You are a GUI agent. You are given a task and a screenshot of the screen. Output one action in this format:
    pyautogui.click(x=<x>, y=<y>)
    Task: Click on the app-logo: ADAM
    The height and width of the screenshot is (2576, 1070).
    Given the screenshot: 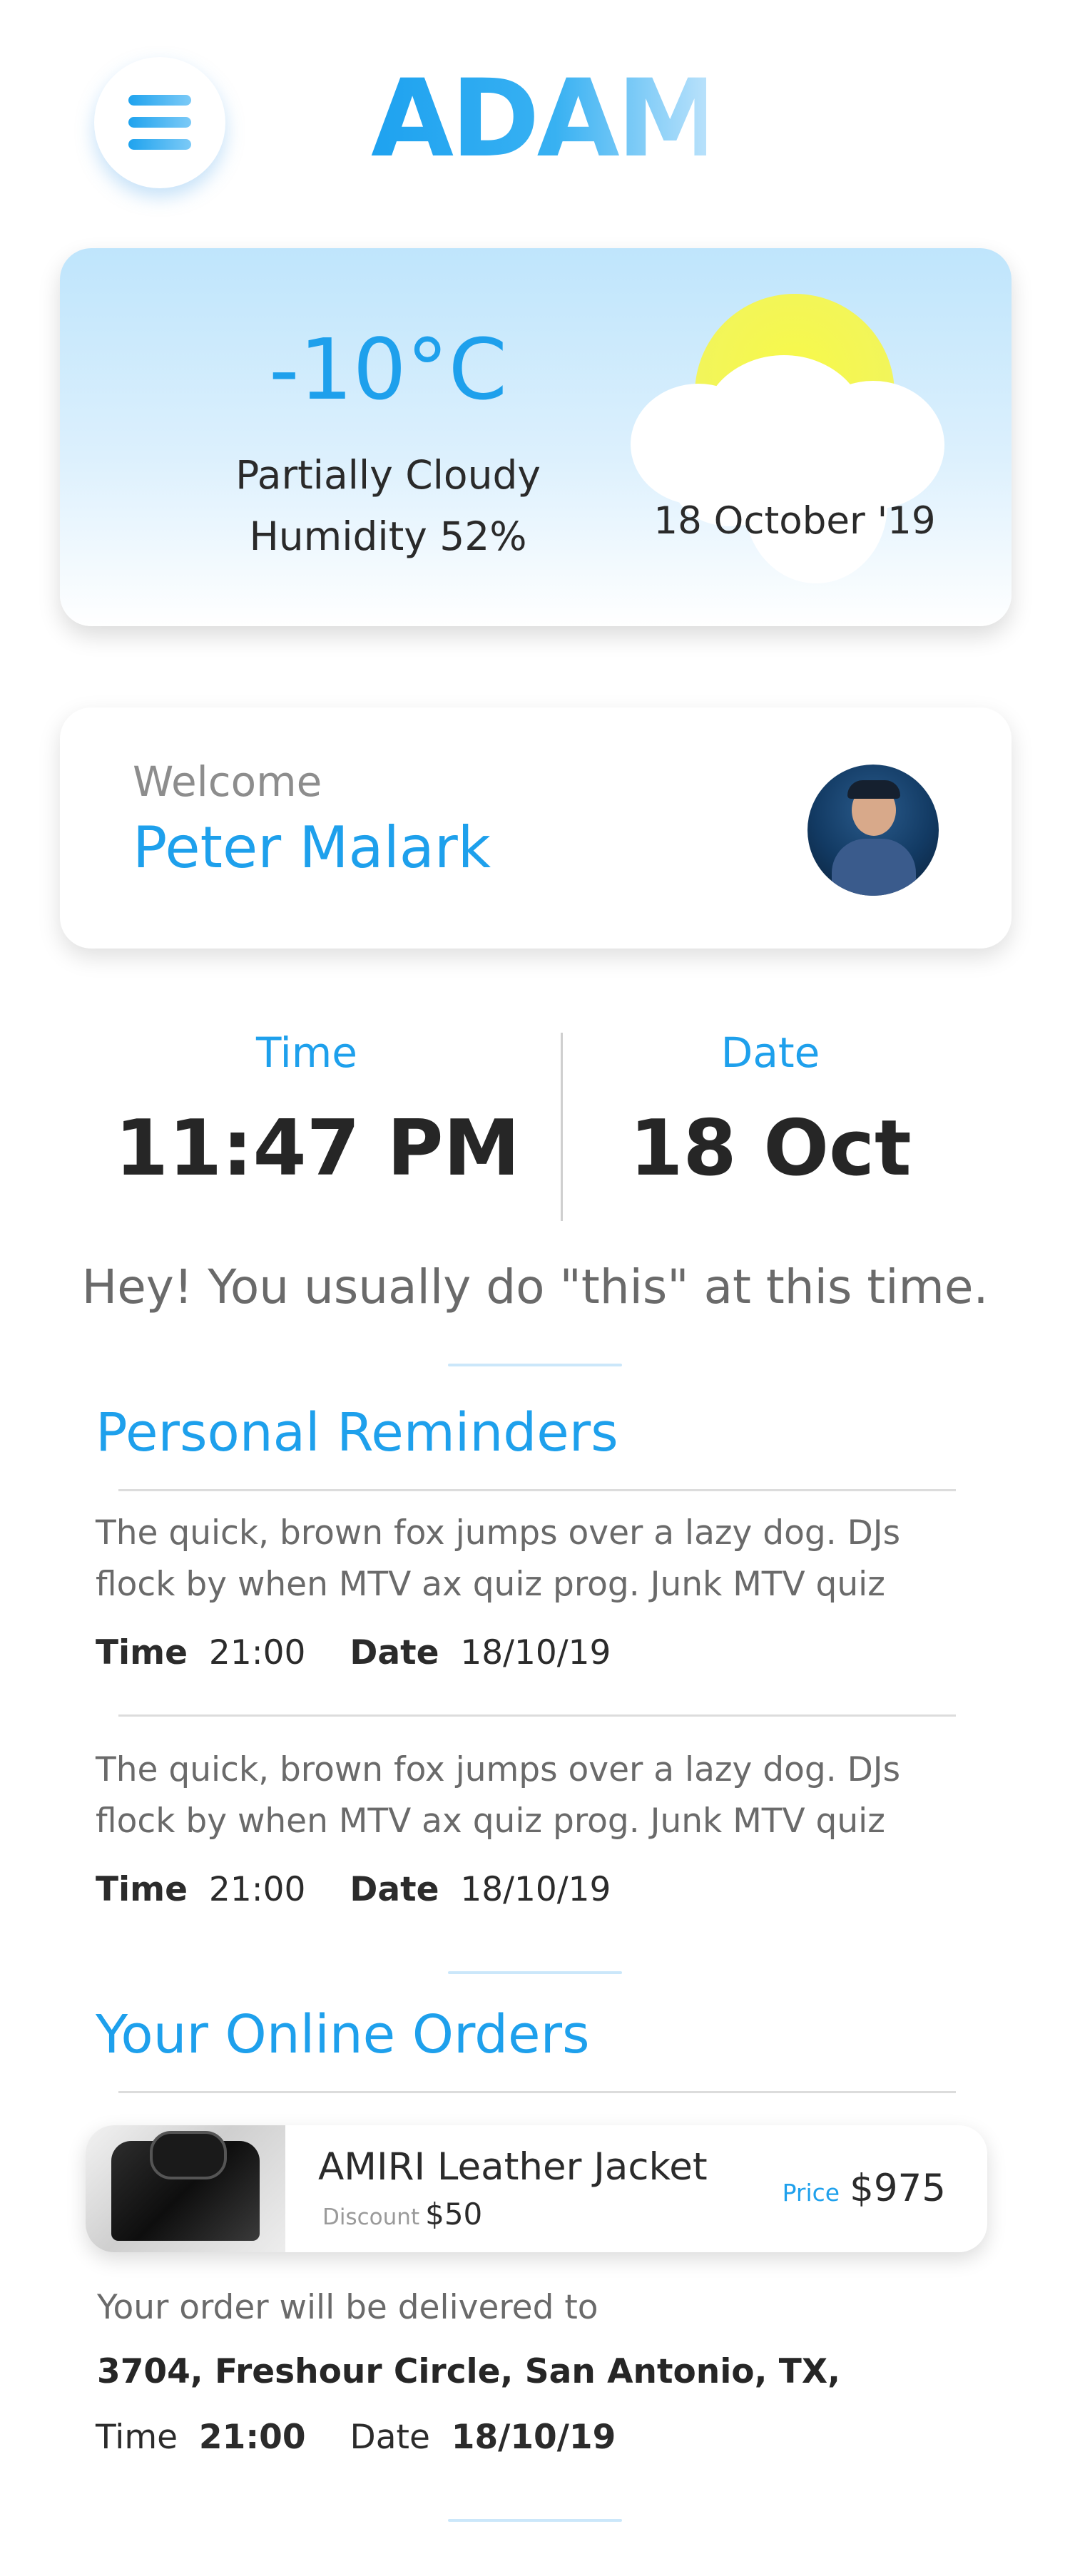 What is the action you would take?
    pyautogui.click(x=547, y=119)
    